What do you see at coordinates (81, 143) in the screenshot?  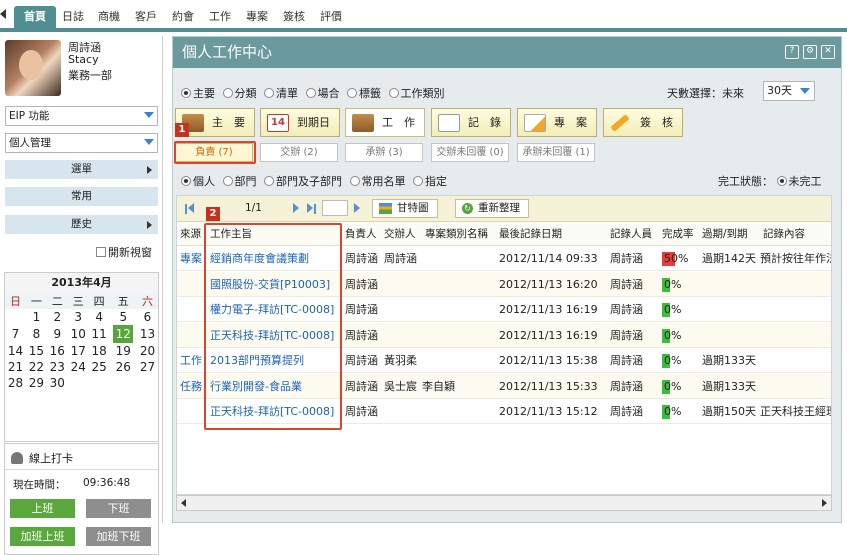 I see `submodule-select: 個人管理` at bounding box center [81, 143].